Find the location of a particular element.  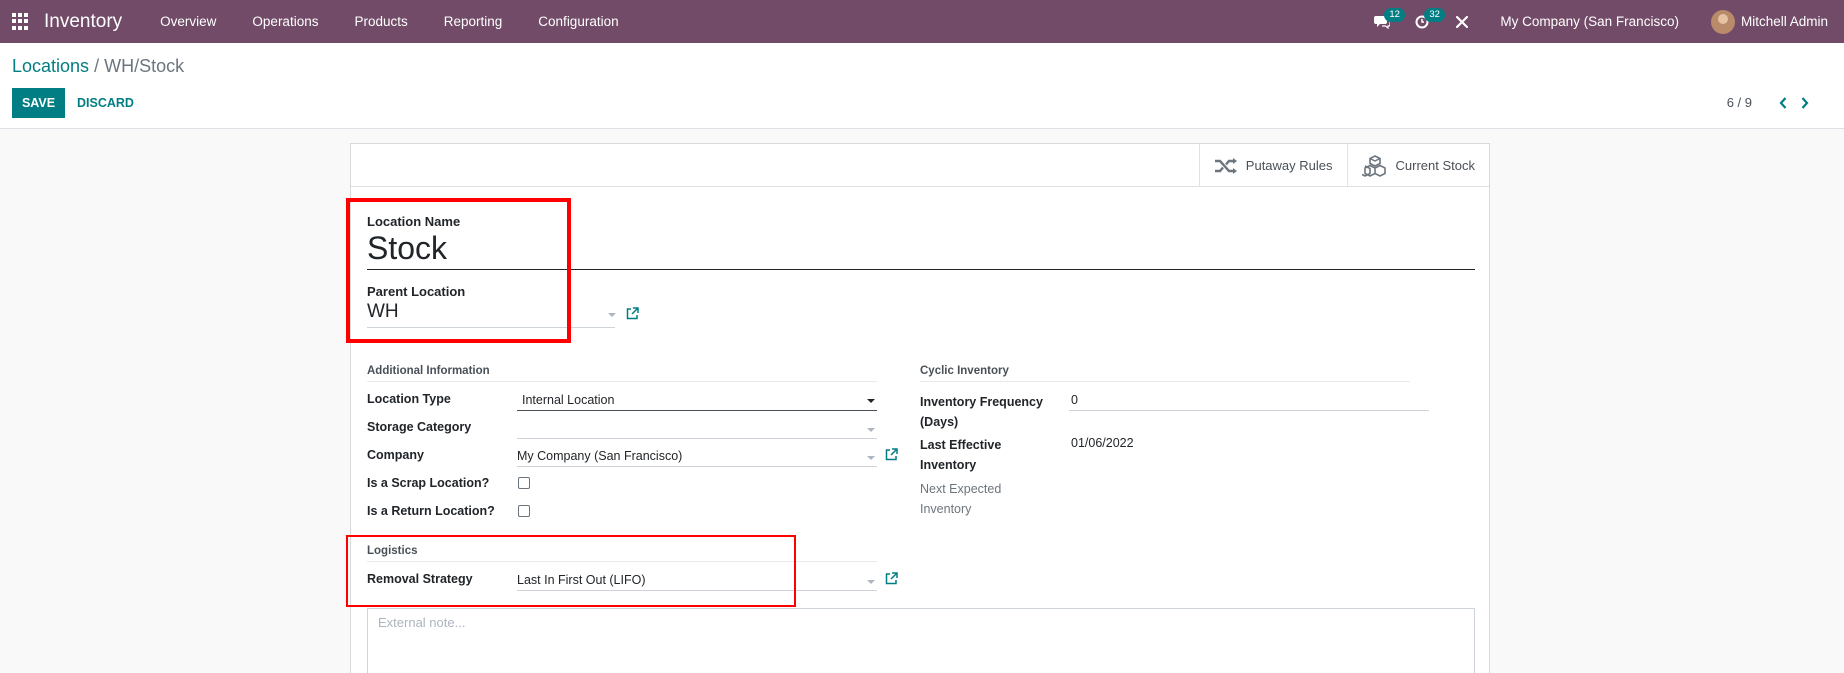

app-title: Inventory is located at coordinates (83, 22).